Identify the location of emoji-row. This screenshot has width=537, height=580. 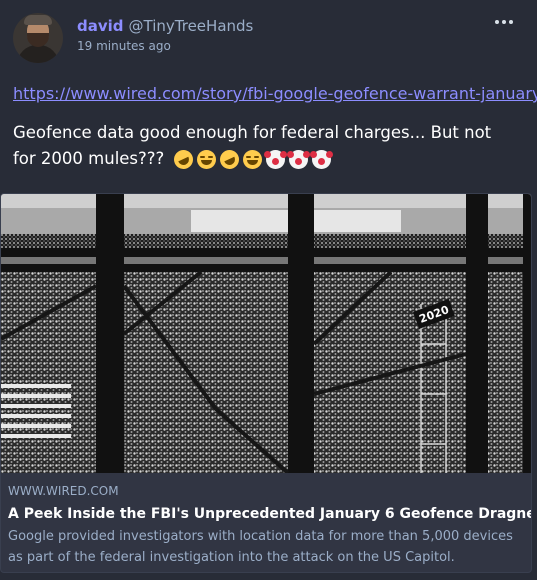
(251, 159).